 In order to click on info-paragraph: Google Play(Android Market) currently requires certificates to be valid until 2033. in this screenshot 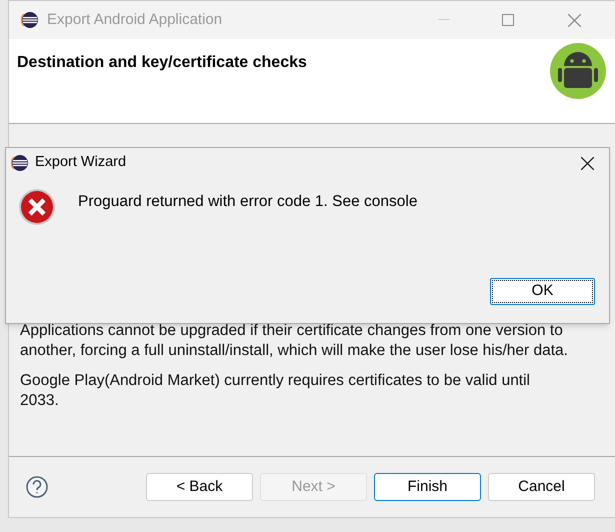, I will do `click(276, 391)`.